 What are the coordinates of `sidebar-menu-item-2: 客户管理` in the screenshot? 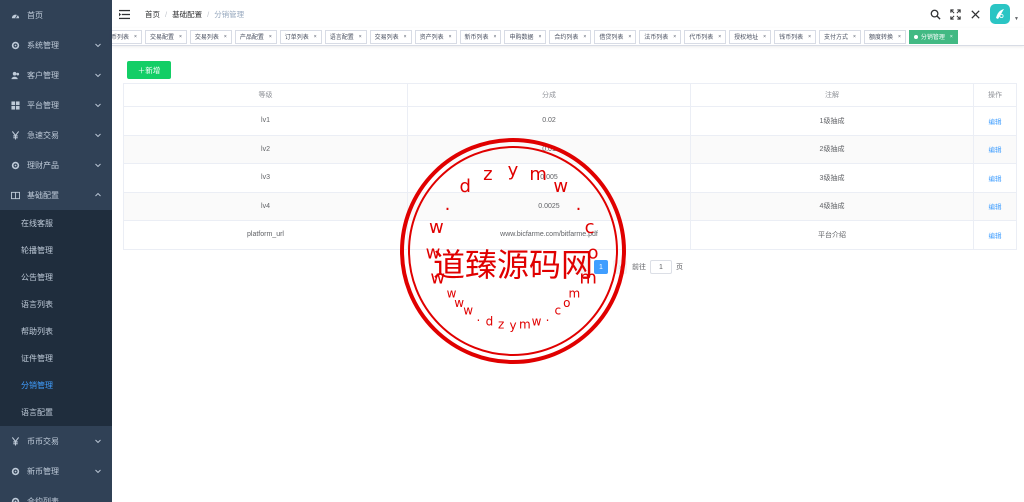 It's located at (56, 75).